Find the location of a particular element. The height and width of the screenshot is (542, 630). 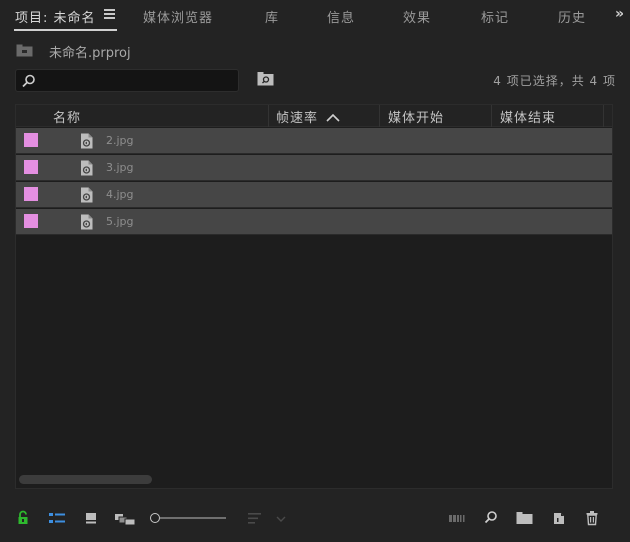

column-frame-rate: 帧速率 is located at coordinates (297, 116).